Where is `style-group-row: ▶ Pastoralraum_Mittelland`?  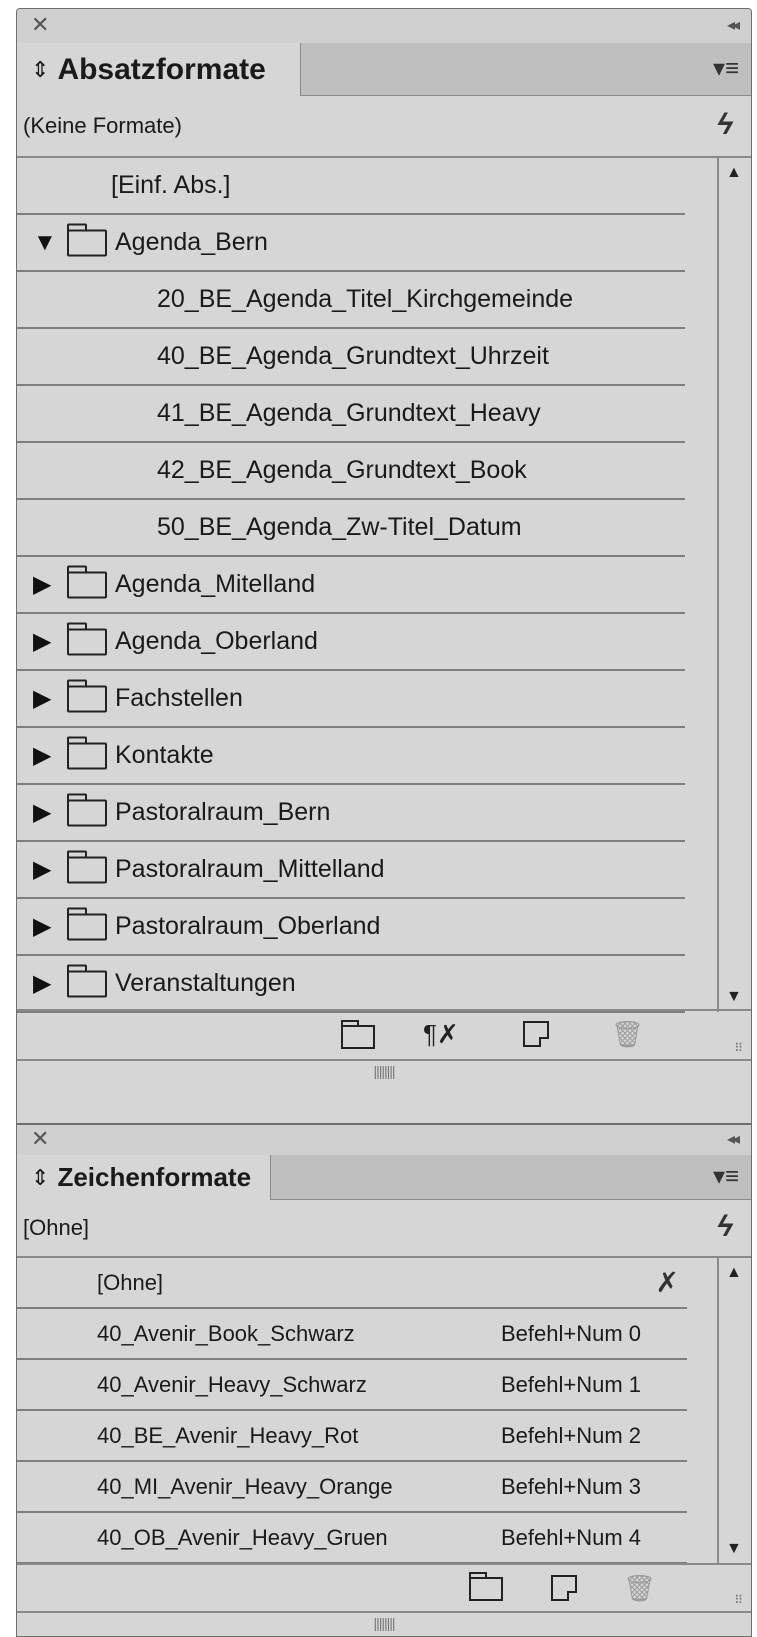 style-group-row: ▶ Pastoralraum_Mittelland is located at coordinates (351, 870).